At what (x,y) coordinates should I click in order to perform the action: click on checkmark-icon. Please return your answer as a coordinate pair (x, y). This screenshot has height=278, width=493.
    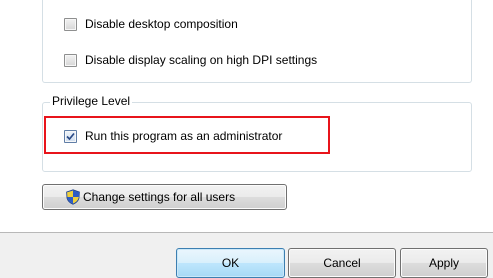
    Looking at the image, I should click on (70, 136).